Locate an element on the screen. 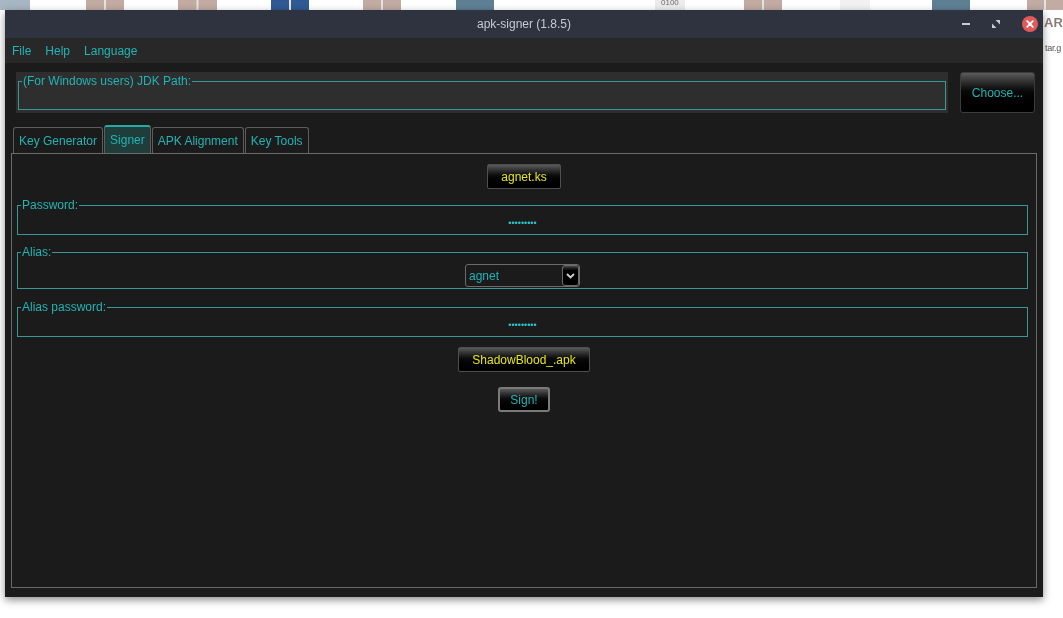 This screenshot has height=618, width=1063. apk-file-button: ShadowBlood_.apk is located at coordinates (524, 359).